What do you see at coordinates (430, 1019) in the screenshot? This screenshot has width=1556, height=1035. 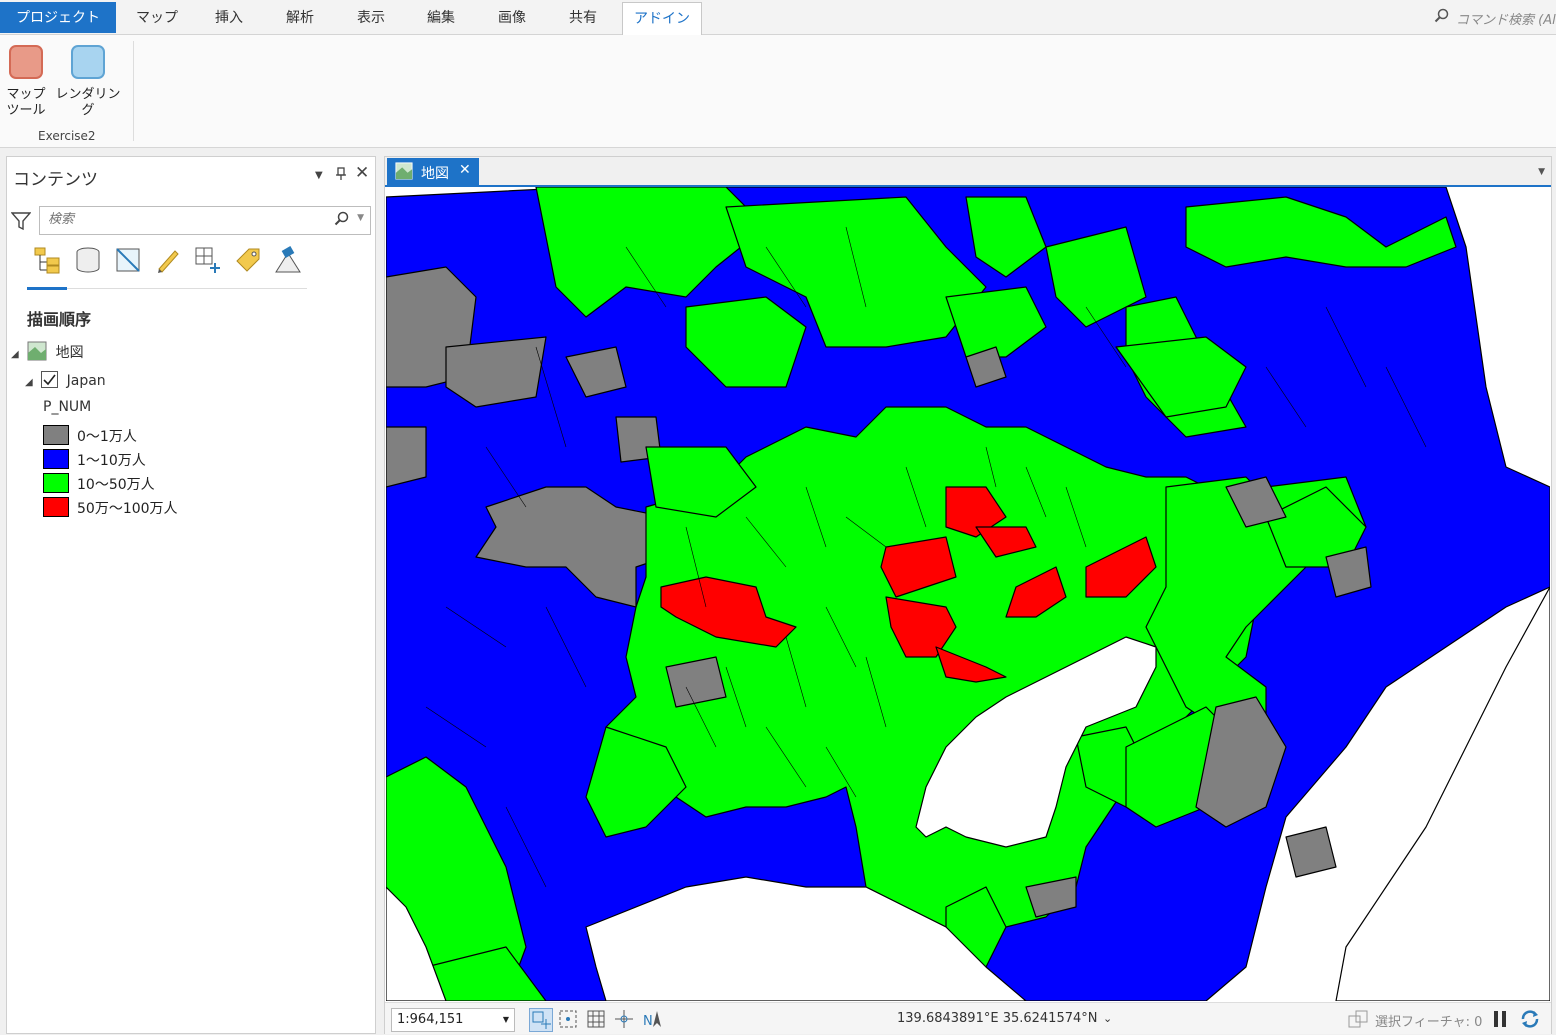 I see `scale-value: 1:964,151` at bounding box center [430, 1019].